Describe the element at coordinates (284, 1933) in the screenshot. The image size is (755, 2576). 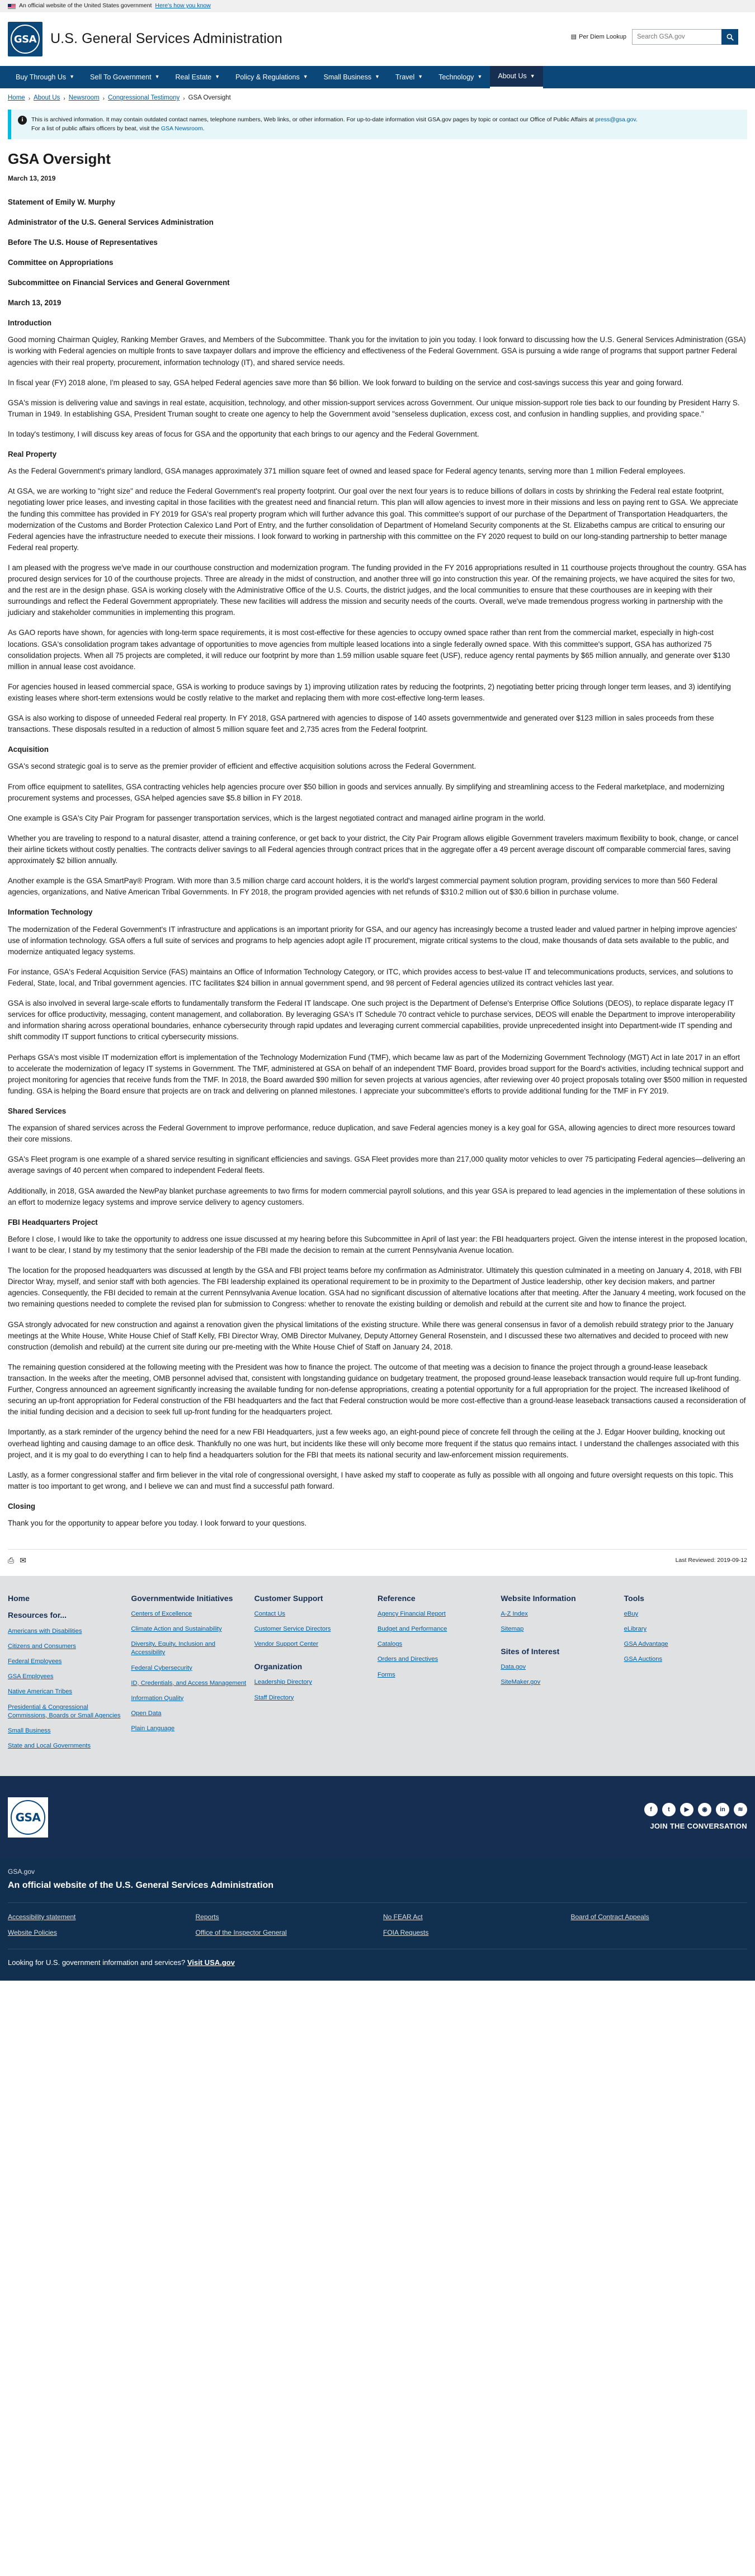
I see `identifier-link: Office of the Inspector General` at that location.